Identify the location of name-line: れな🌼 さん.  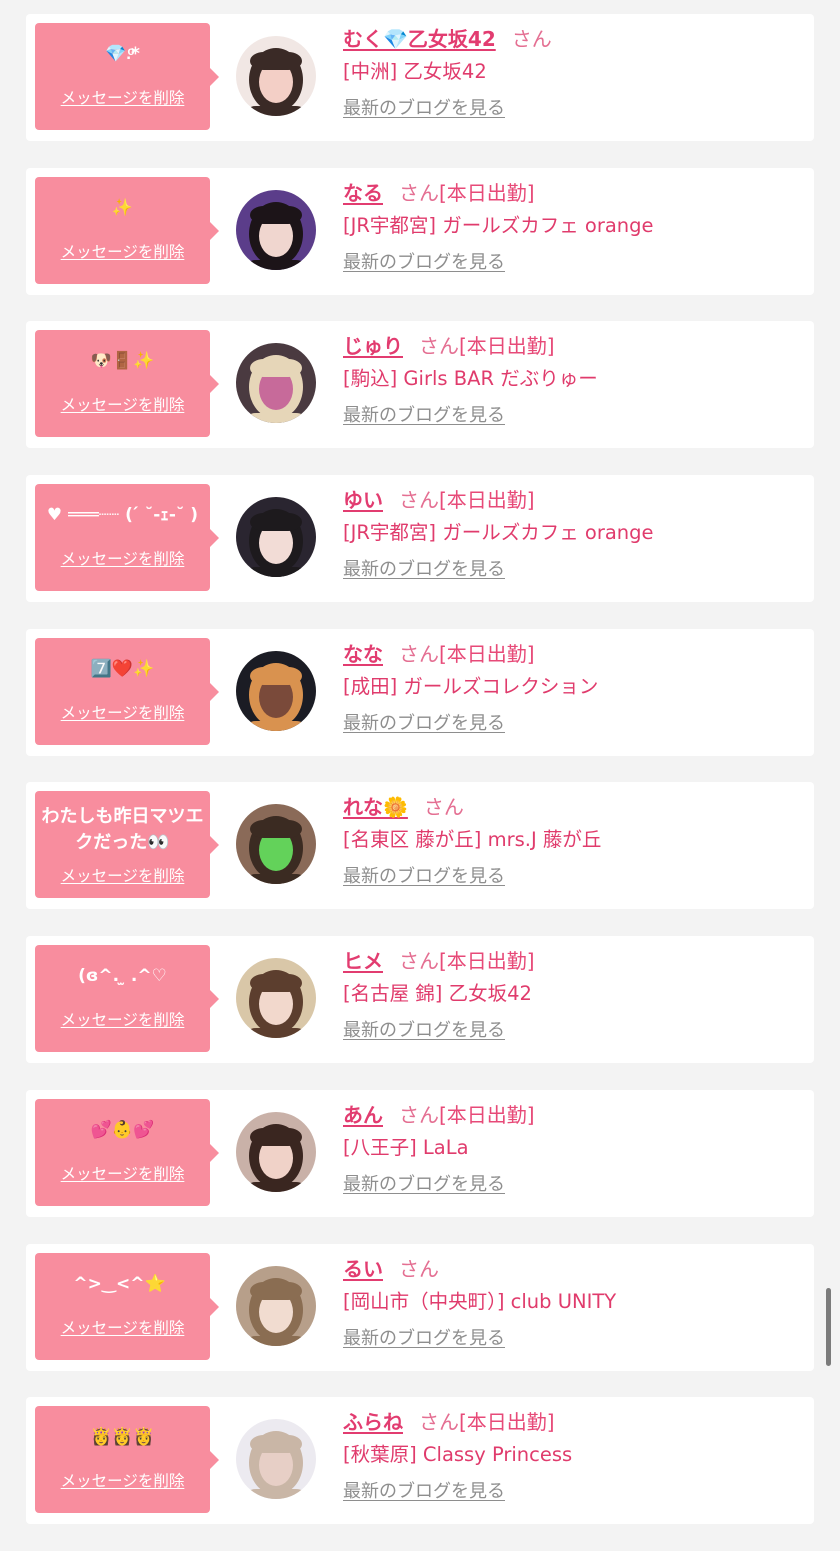
(574, 807).